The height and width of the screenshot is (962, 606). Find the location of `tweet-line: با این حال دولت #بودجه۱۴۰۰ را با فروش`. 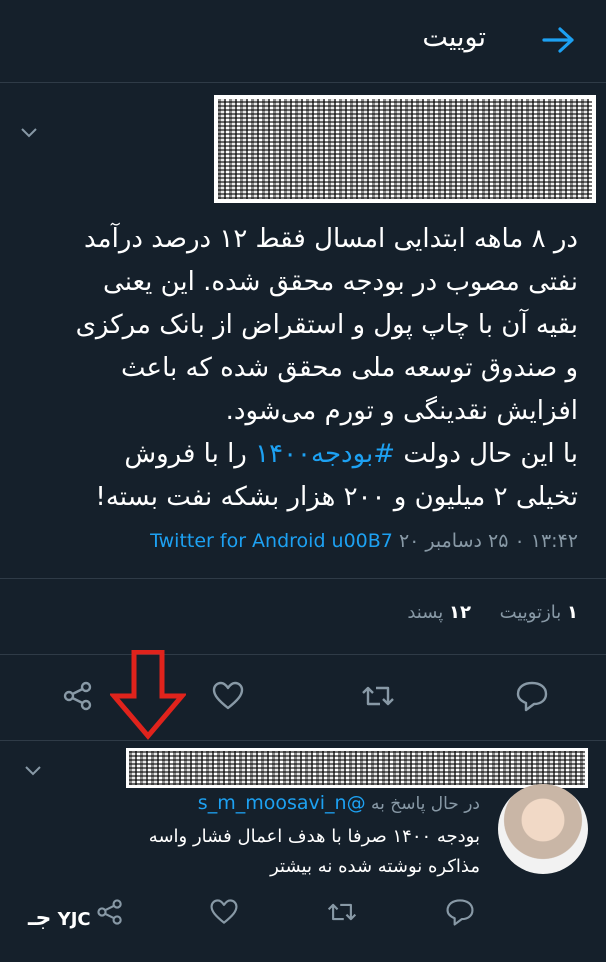

tweet-line: با این حال دولت #بودجه۱۴۰۰ را با فروش is located at coordinates (302, 454).